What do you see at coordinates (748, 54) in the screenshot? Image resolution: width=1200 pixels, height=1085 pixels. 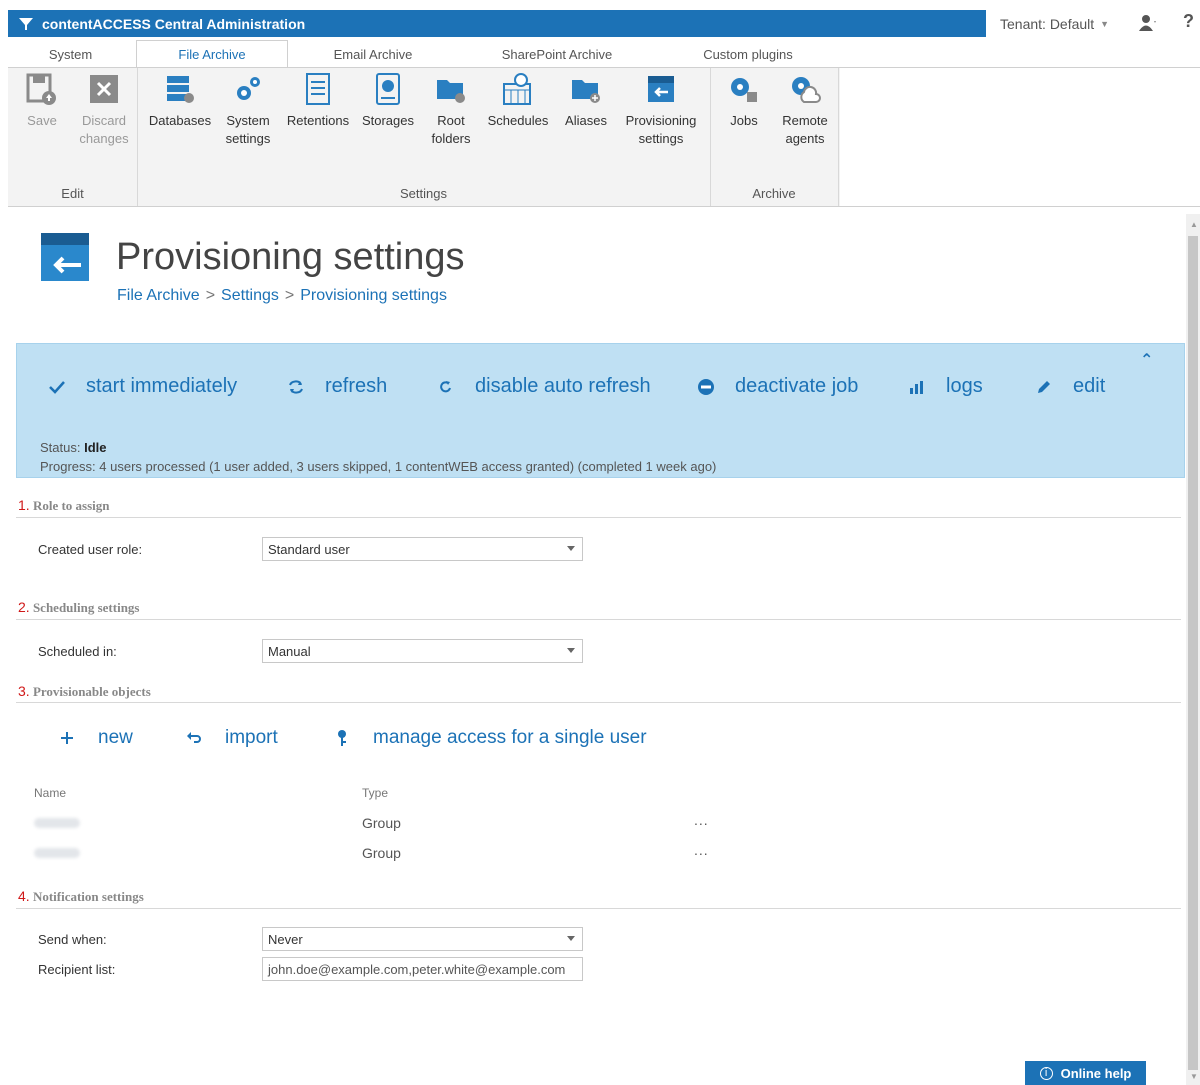 I see `tab-custom-plugins: Custom plugins` at bounding box center [748, 54].